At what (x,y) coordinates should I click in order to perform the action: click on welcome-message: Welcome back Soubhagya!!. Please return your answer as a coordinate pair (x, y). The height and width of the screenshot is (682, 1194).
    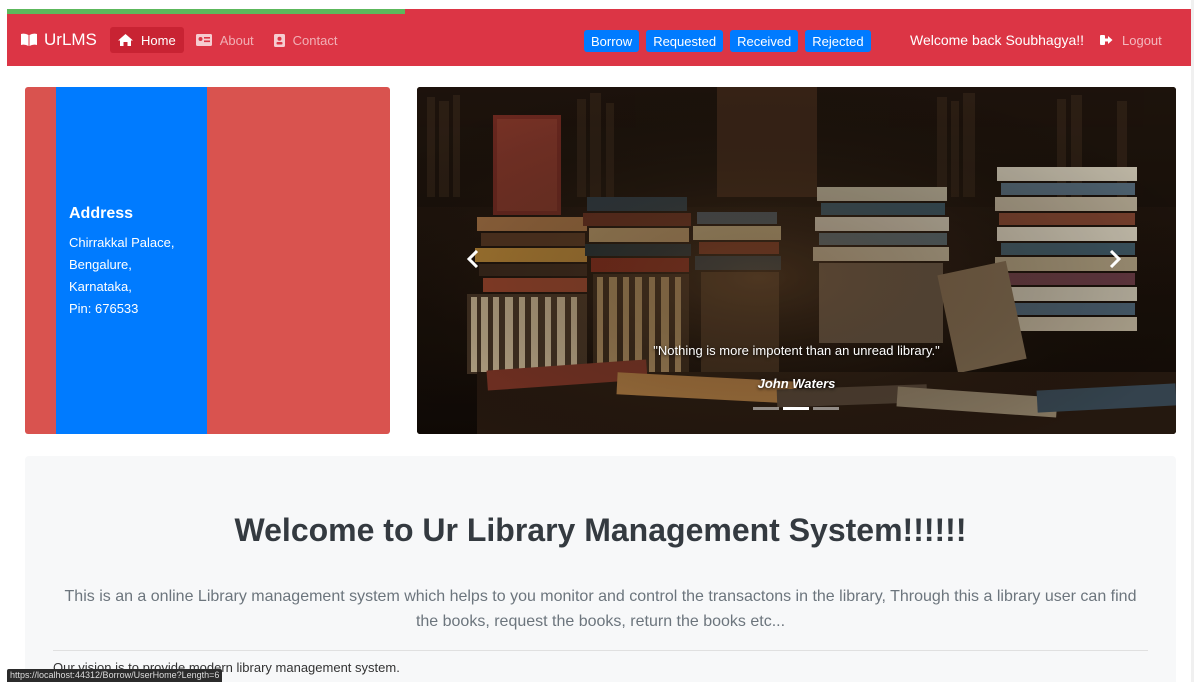
    Looking at the image, I should click on (997, 40).